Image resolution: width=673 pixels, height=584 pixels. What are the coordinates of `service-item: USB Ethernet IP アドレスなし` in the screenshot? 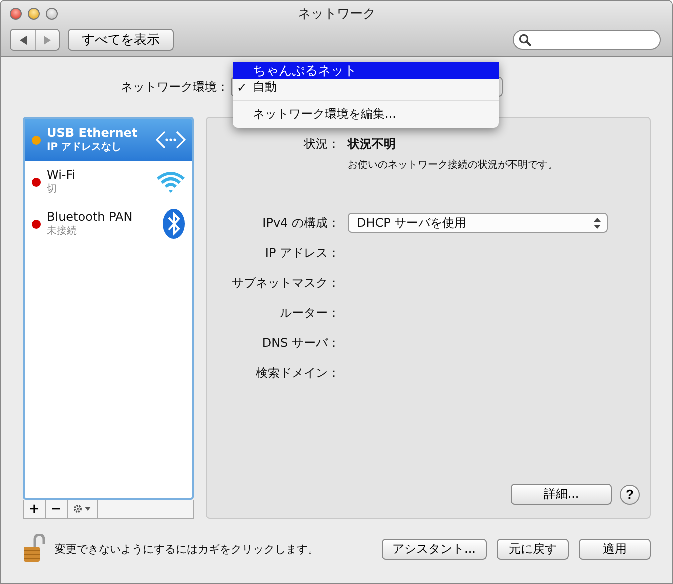 It's located at (108, 140).